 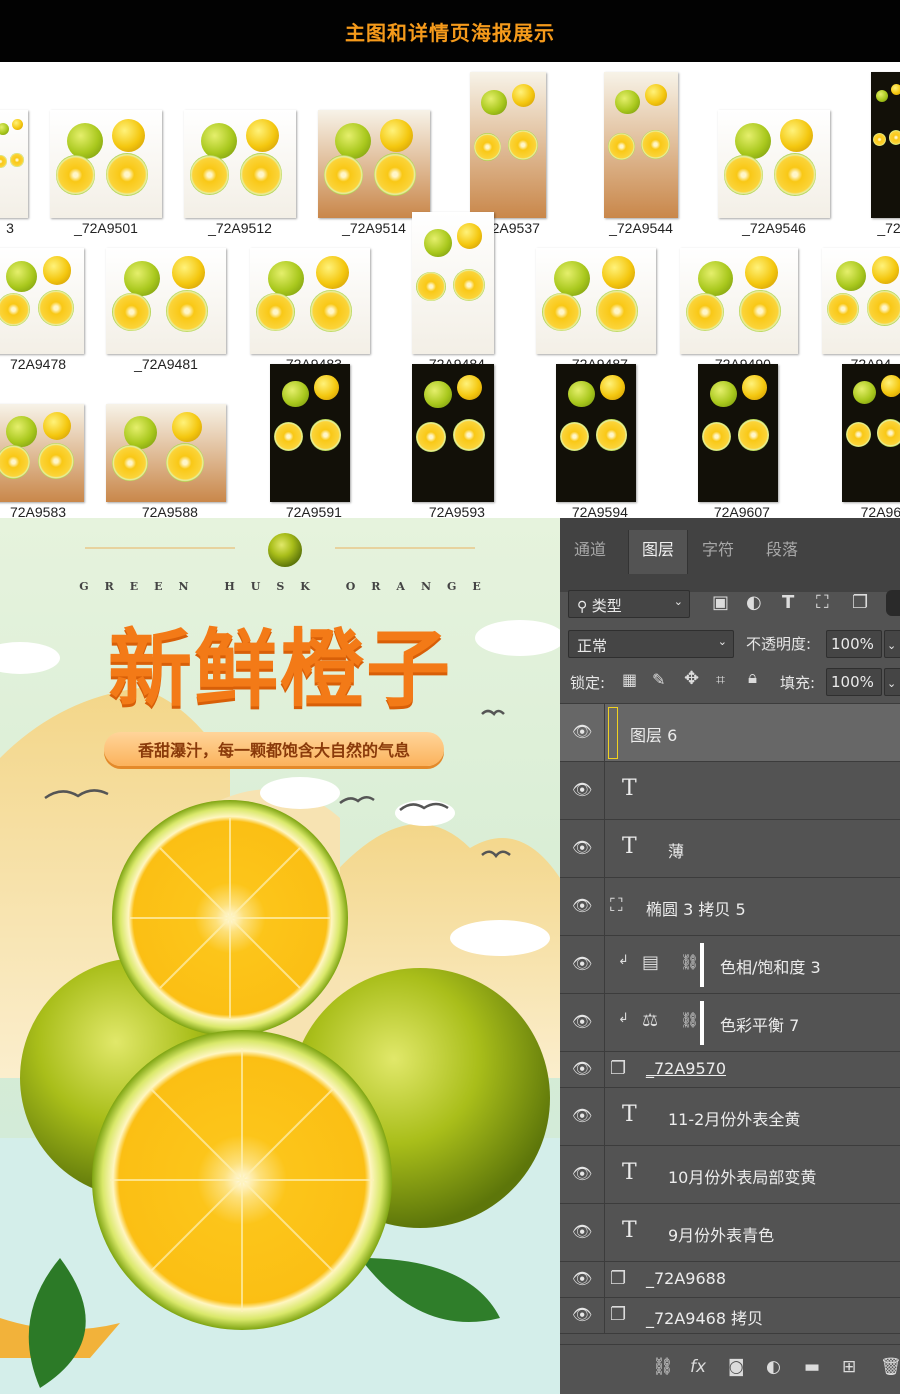 What do you see at coordinates (788, 602) in the screenshot?
I see `type-filter-icon: T` at bounding box center [788, 602].